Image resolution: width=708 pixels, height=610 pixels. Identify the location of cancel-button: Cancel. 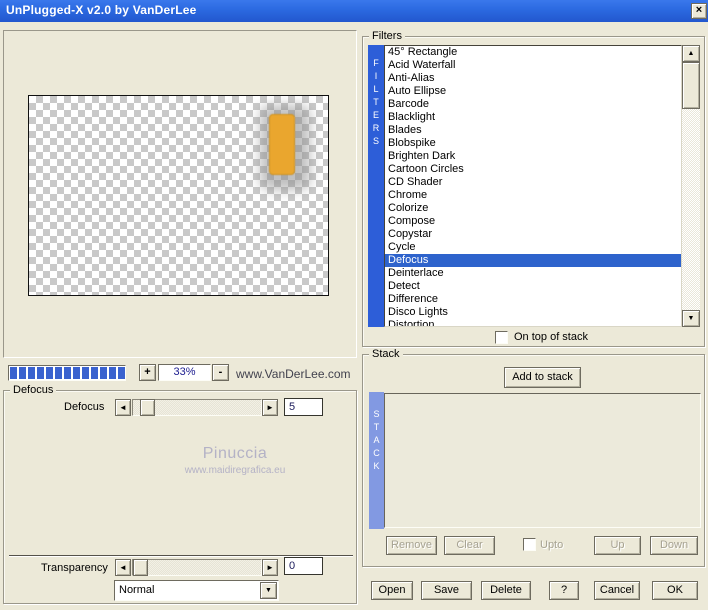
(617, 590).